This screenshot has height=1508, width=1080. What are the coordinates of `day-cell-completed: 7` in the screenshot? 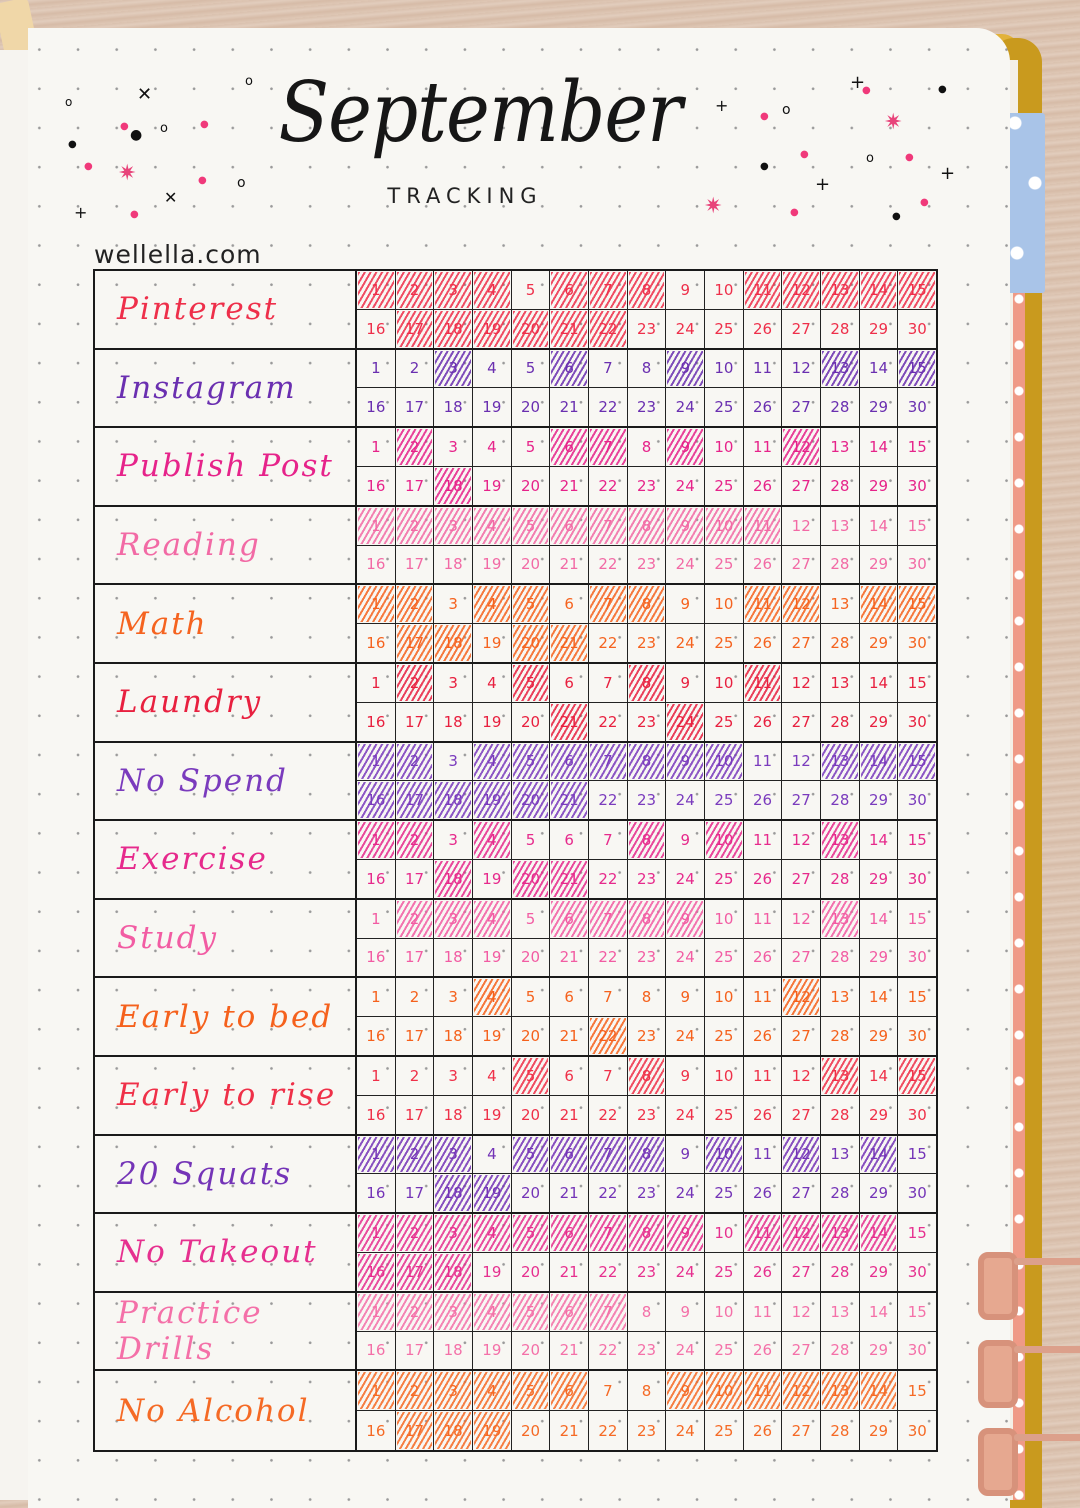 It's located at (608, 761).